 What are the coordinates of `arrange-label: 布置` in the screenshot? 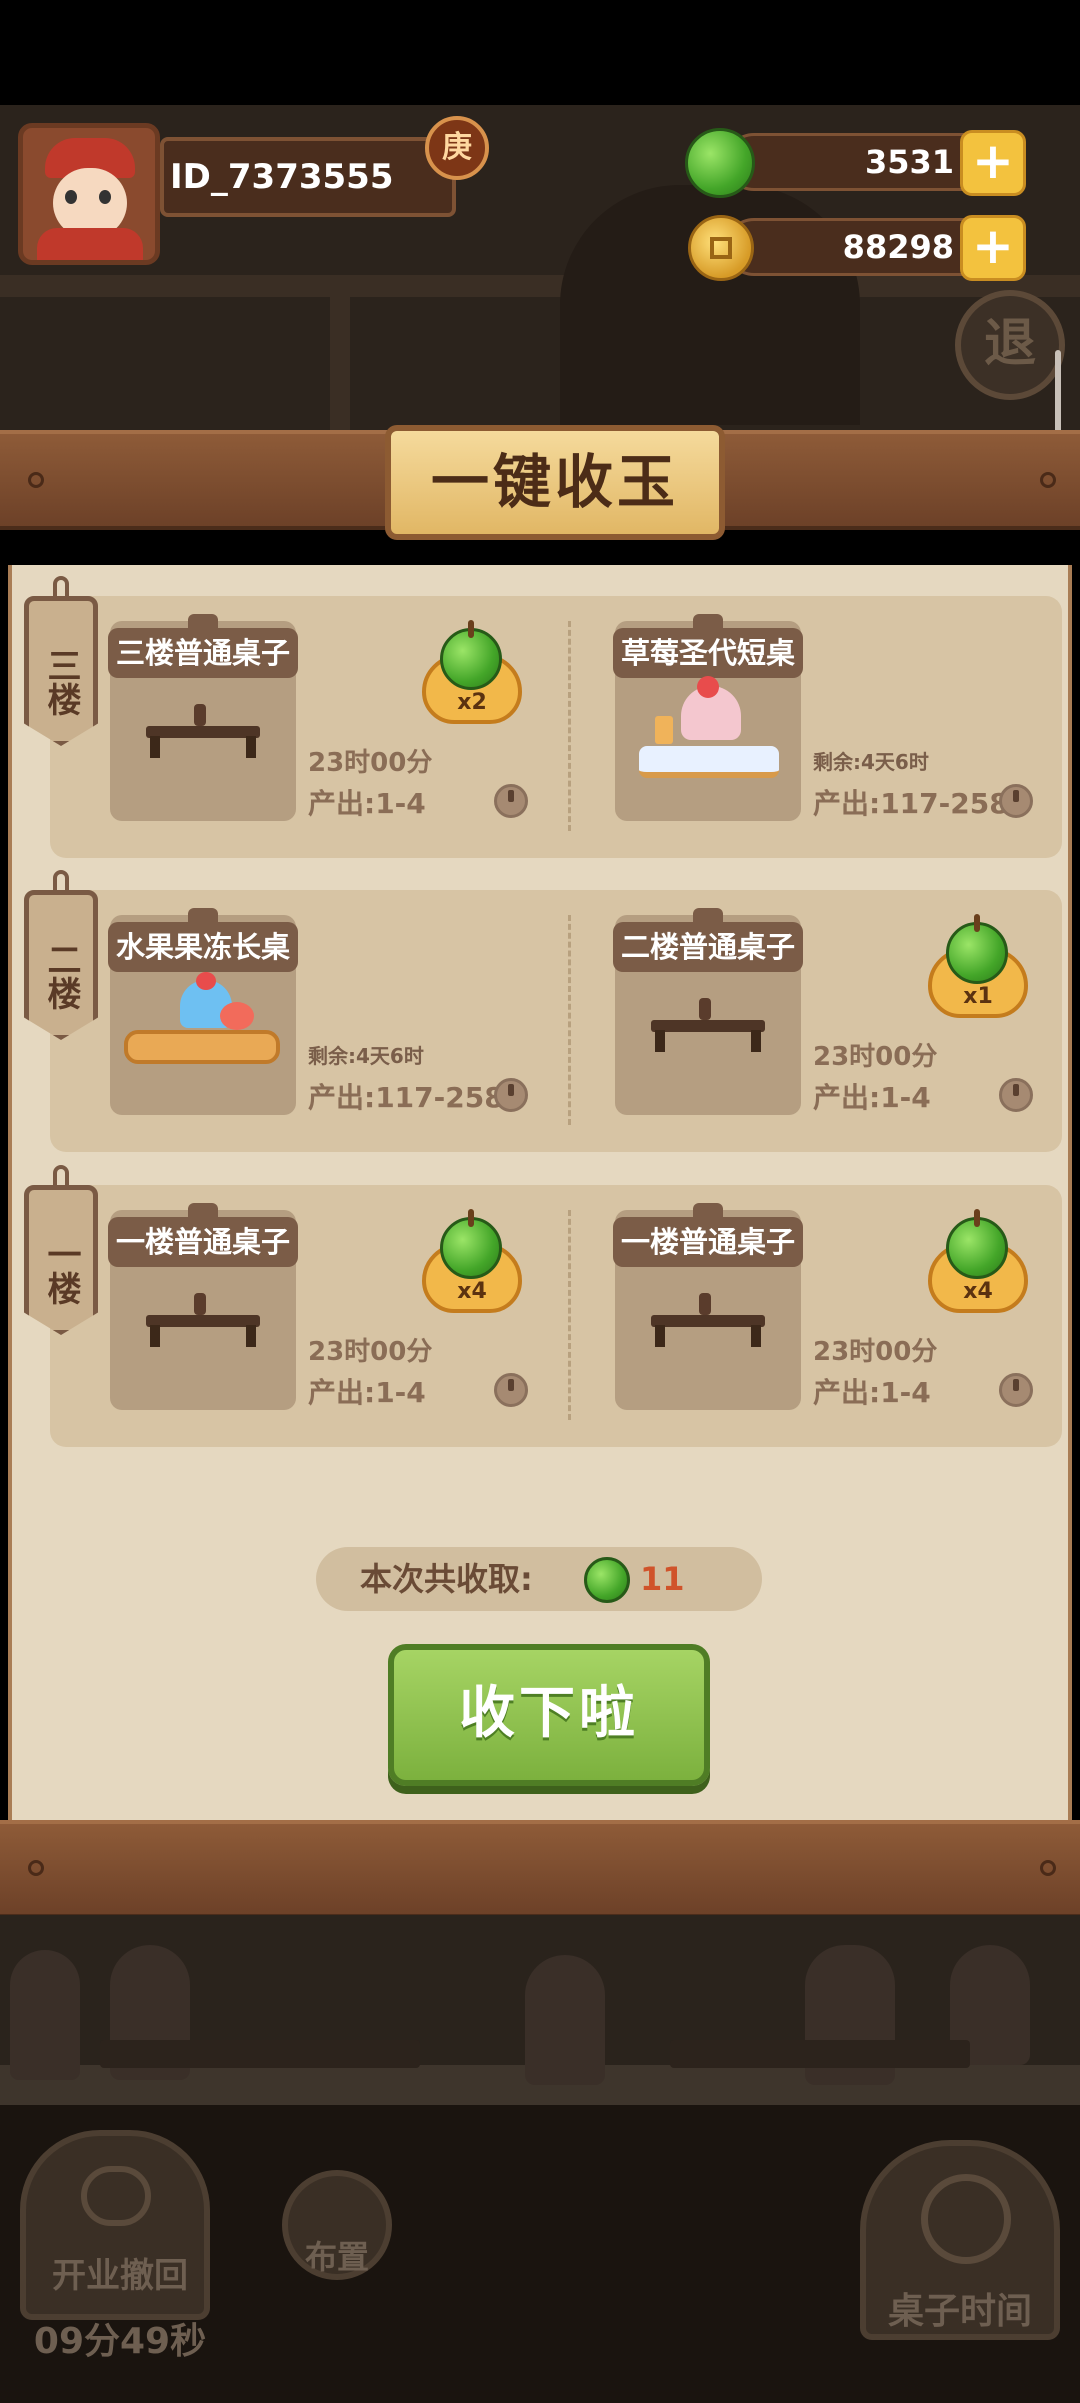 It's located at (336, 2257).